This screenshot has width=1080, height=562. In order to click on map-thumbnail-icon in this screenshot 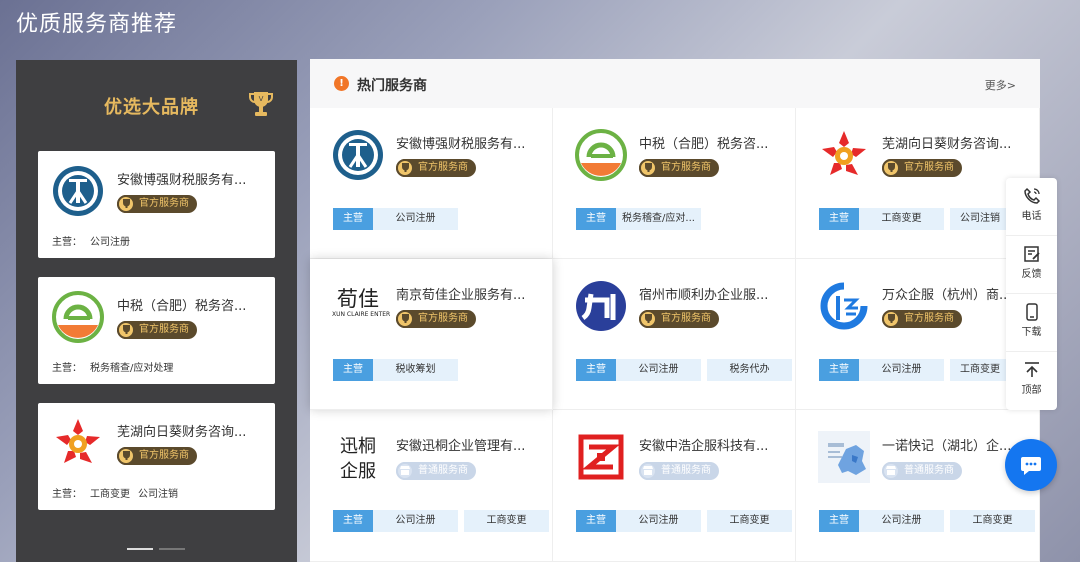, I will do `click(844, 457)`.